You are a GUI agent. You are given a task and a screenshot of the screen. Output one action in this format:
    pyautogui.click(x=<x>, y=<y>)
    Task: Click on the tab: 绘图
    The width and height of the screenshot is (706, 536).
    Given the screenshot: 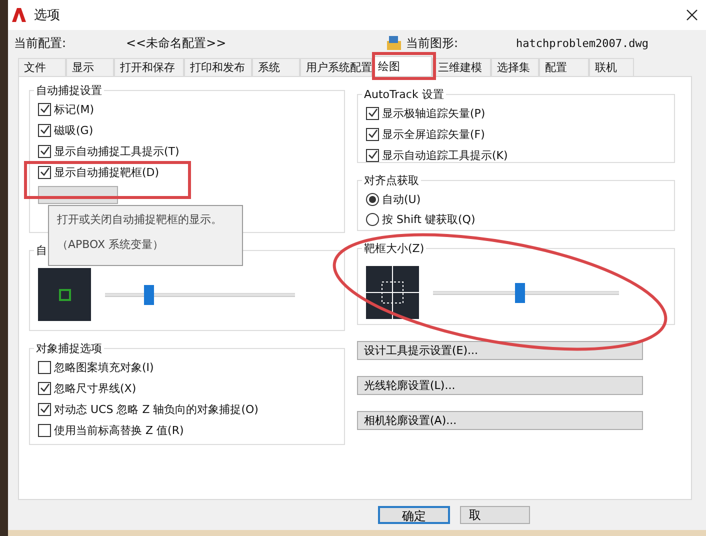 What is the action you would take?
    pyautogui.click(x=402, y=66)
    